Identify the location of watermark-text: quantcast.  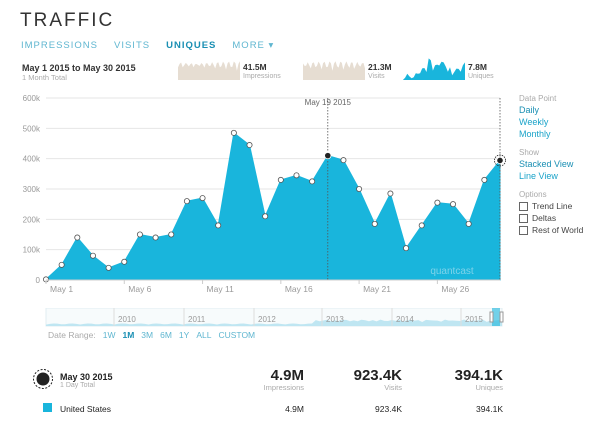
(452, 271).